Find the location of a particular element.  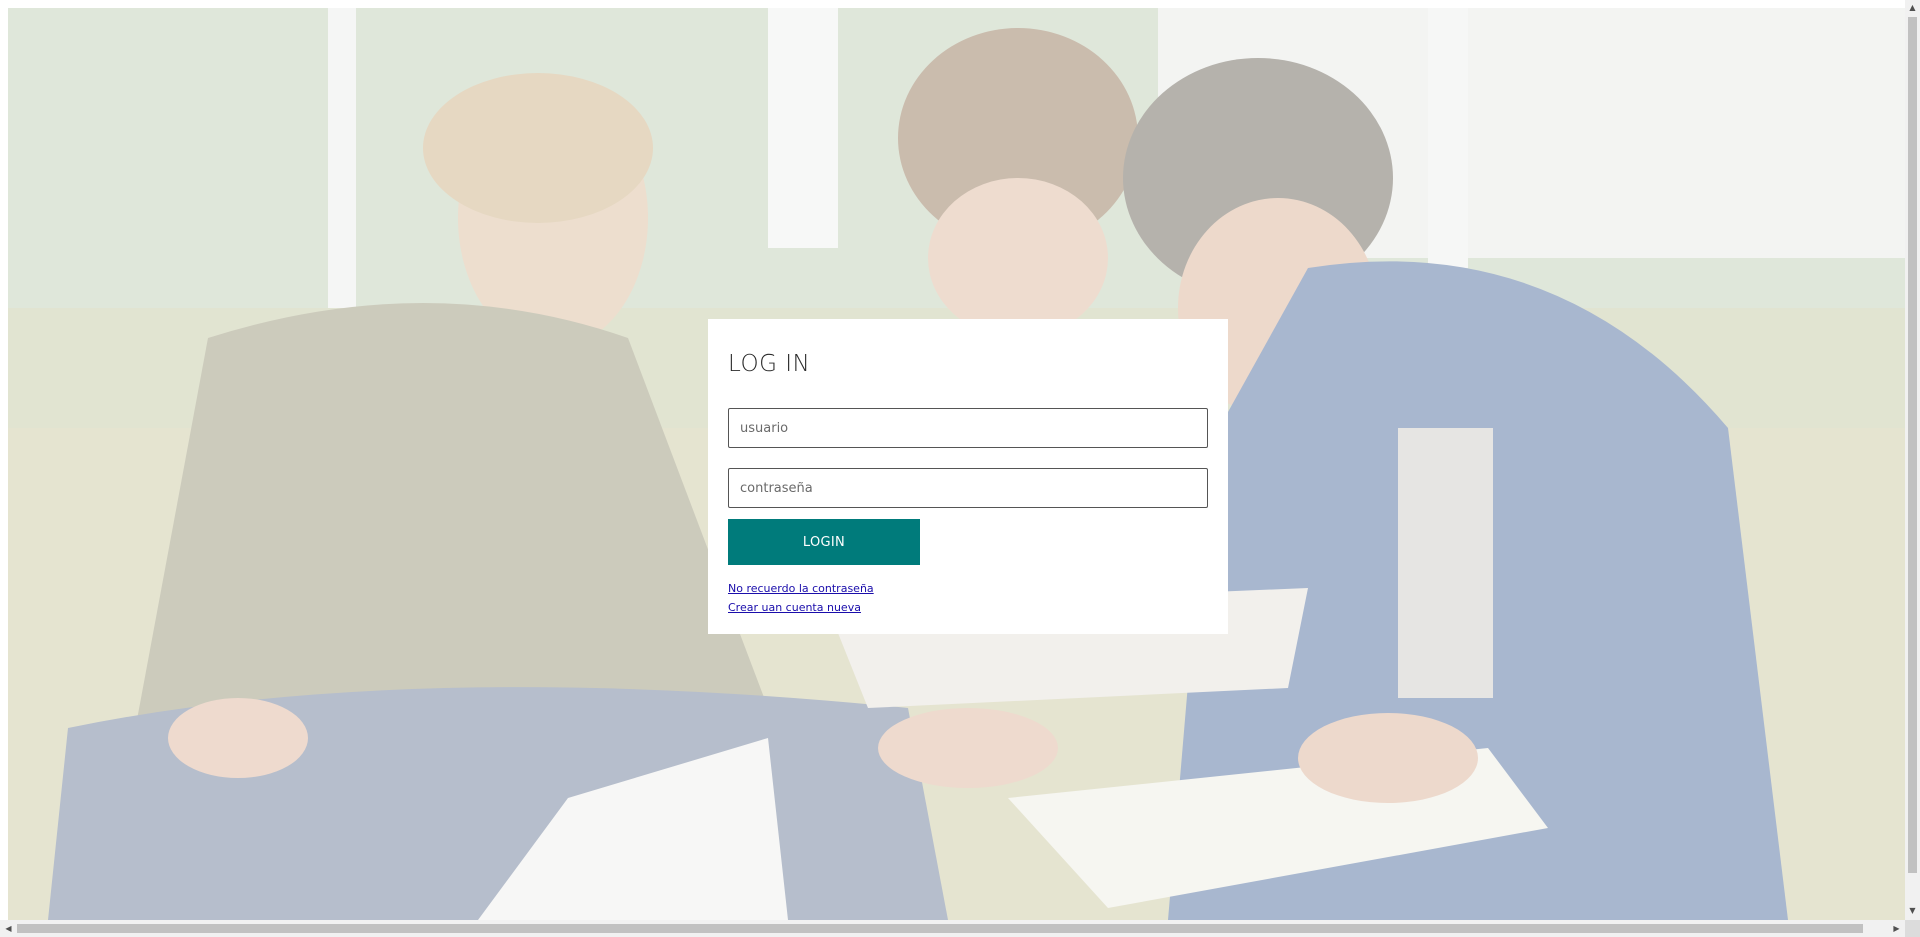

vertical-scrollbar: ▲ ▼ is located at coordinates (1912, 460).